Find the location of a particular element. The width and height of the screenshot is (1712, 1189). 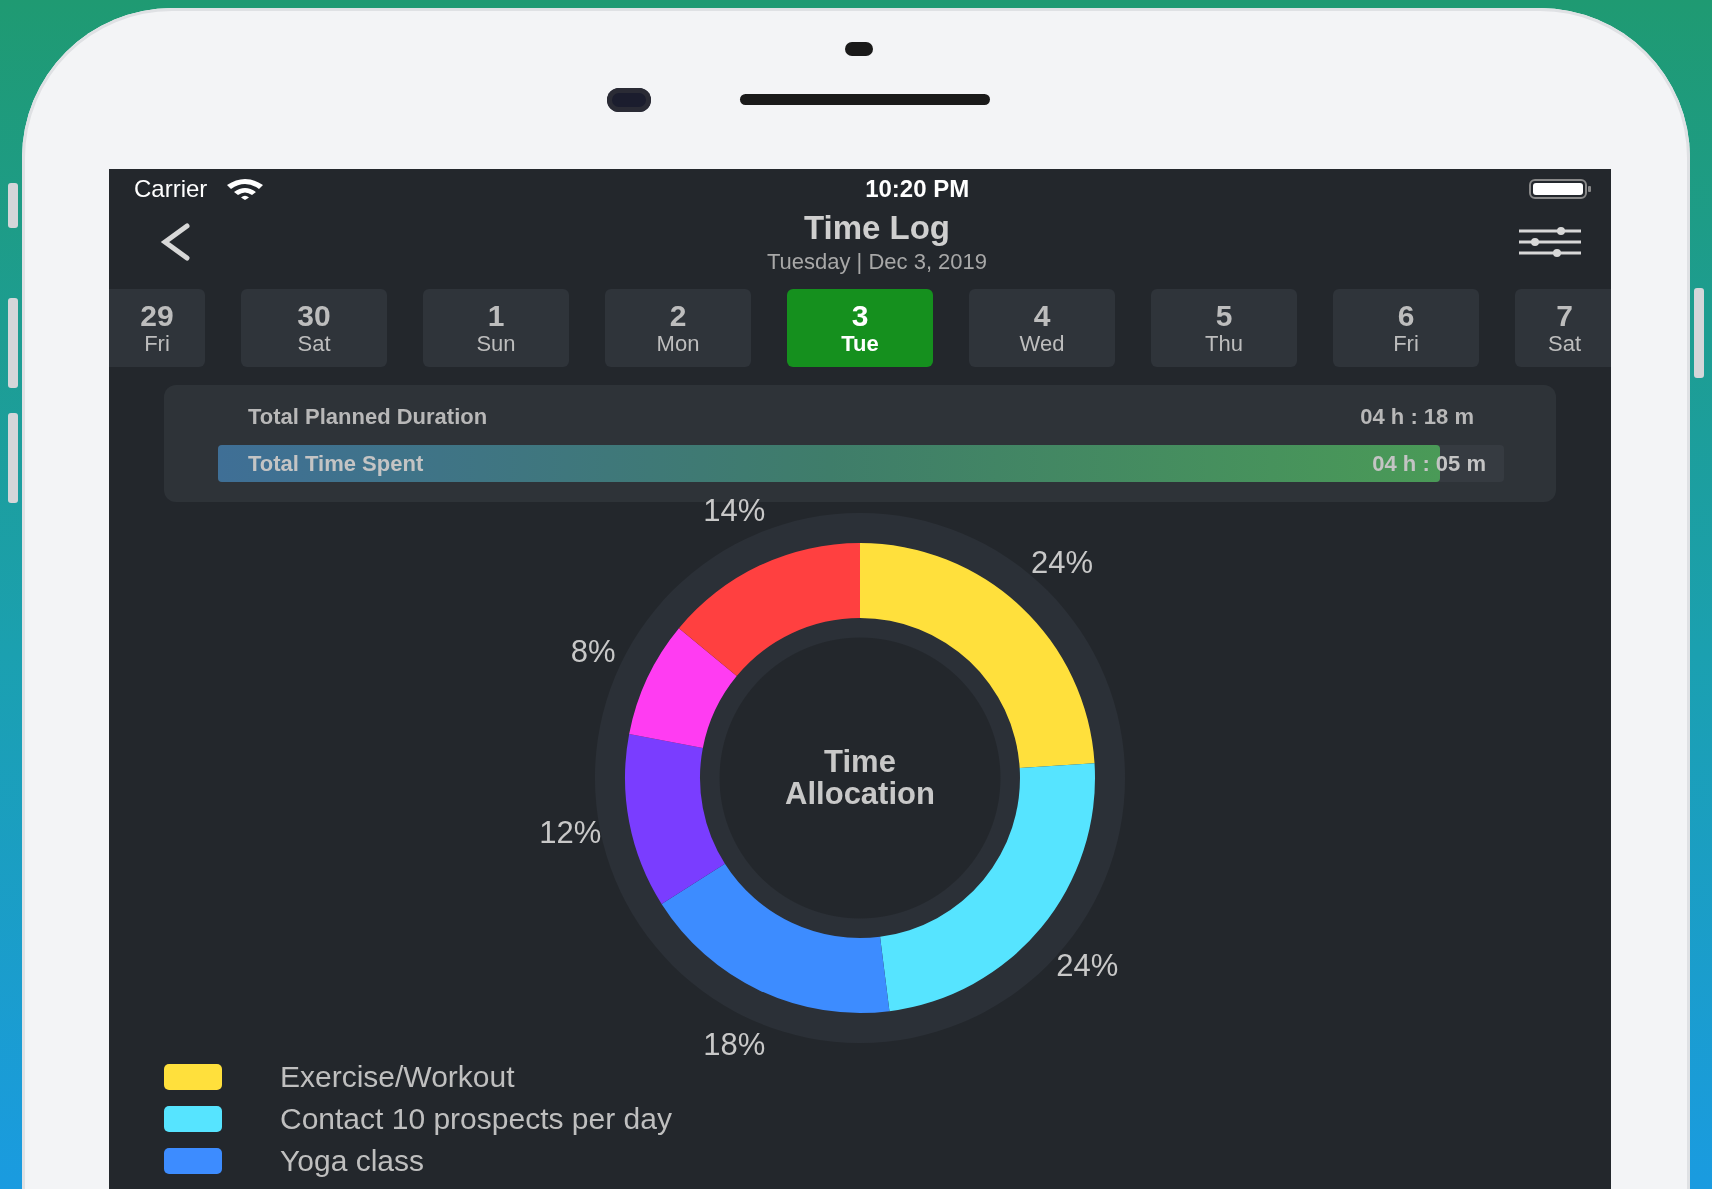

legend-label: Contact 10 prospects per day is located at coordinates (476, 1119).